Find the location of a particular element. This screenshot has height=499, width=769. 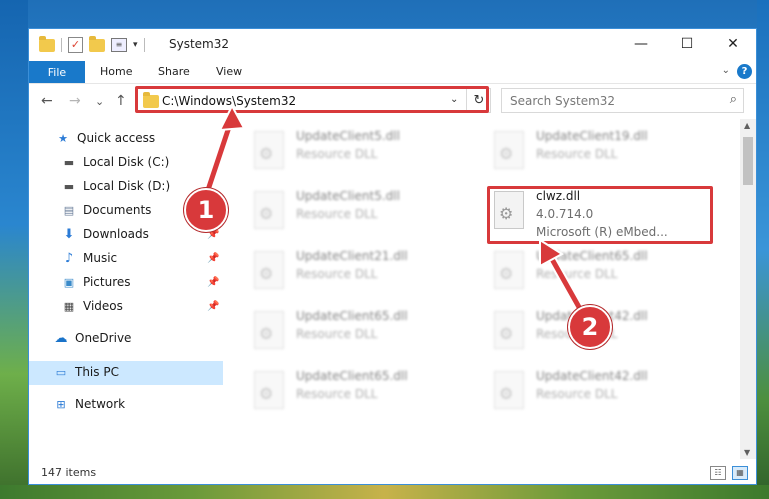

step-badge-2: 2 is located at coordinates (590, 327).